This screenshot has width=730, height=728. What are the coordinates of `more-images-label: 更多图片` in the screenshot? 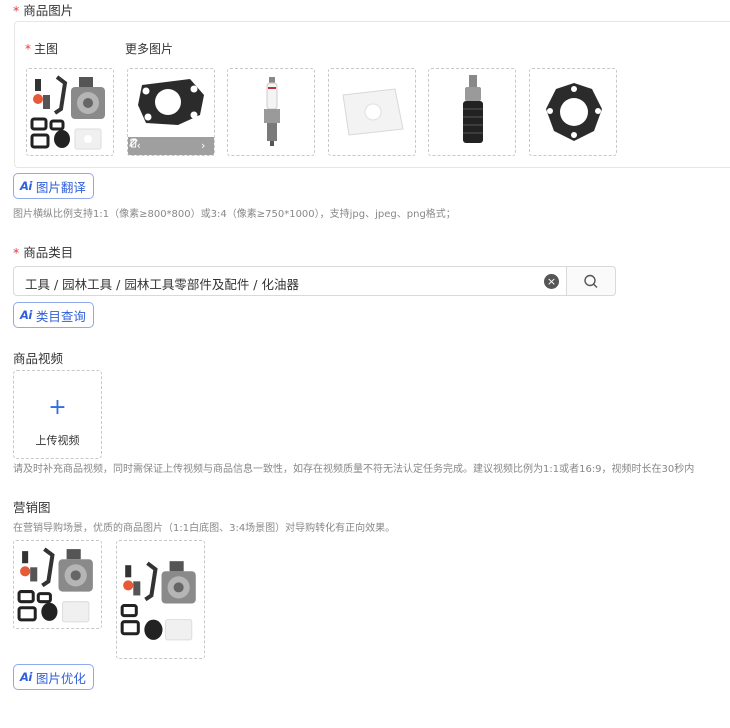 It's located at (149, 49).